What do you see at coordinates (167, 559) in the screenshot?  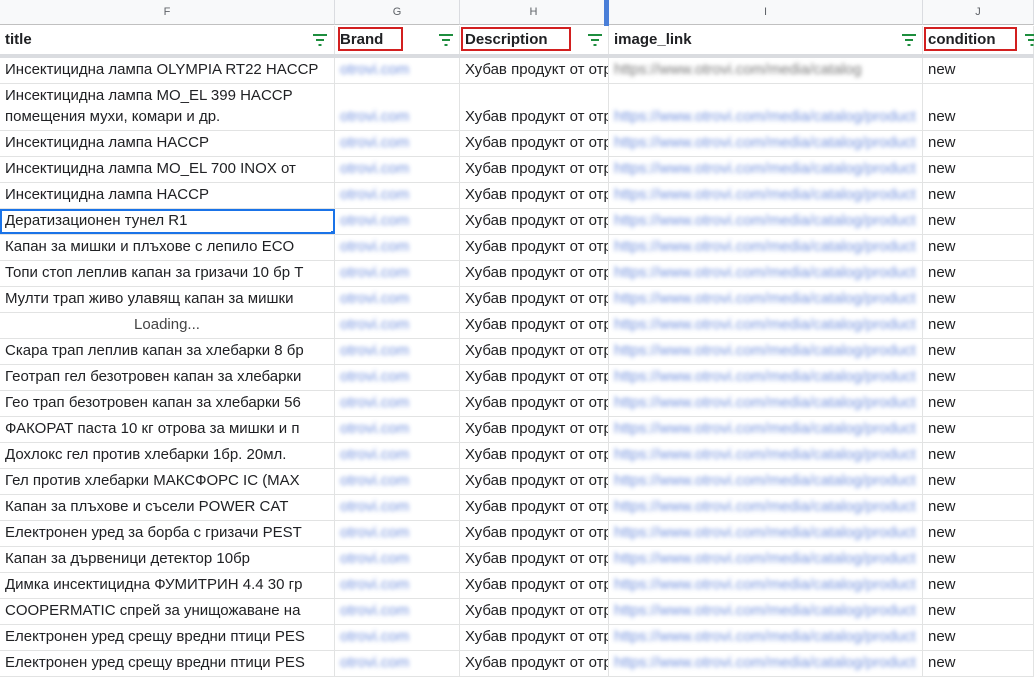 I see `cell-title: Капан за дървеници детектор 10бр` at bounding box center [167, 559].